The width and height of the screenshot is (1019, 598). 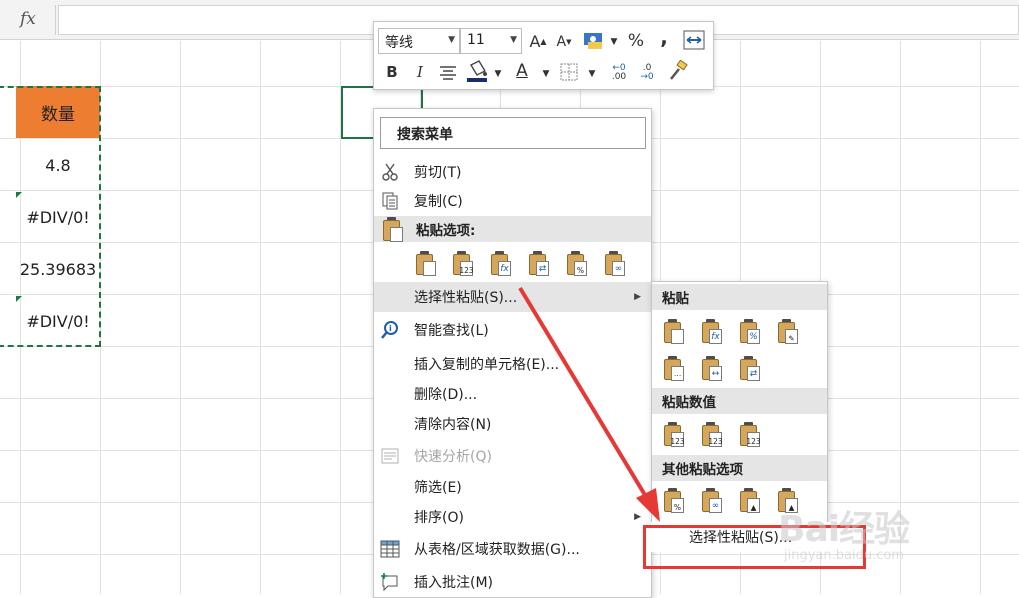 What do you see at coordinates (585, 396) in the screenshot?
I see `annotation-arrow` at bounding box center [585, 396].